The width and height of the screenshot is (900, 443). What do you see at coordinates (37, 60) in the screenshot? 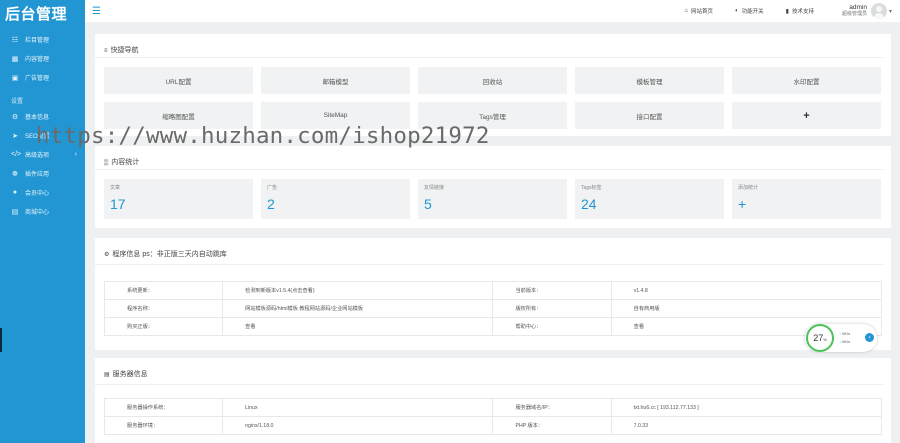
I see `sidebar-item-label: 内容管理` at bounding box center [37, 60].